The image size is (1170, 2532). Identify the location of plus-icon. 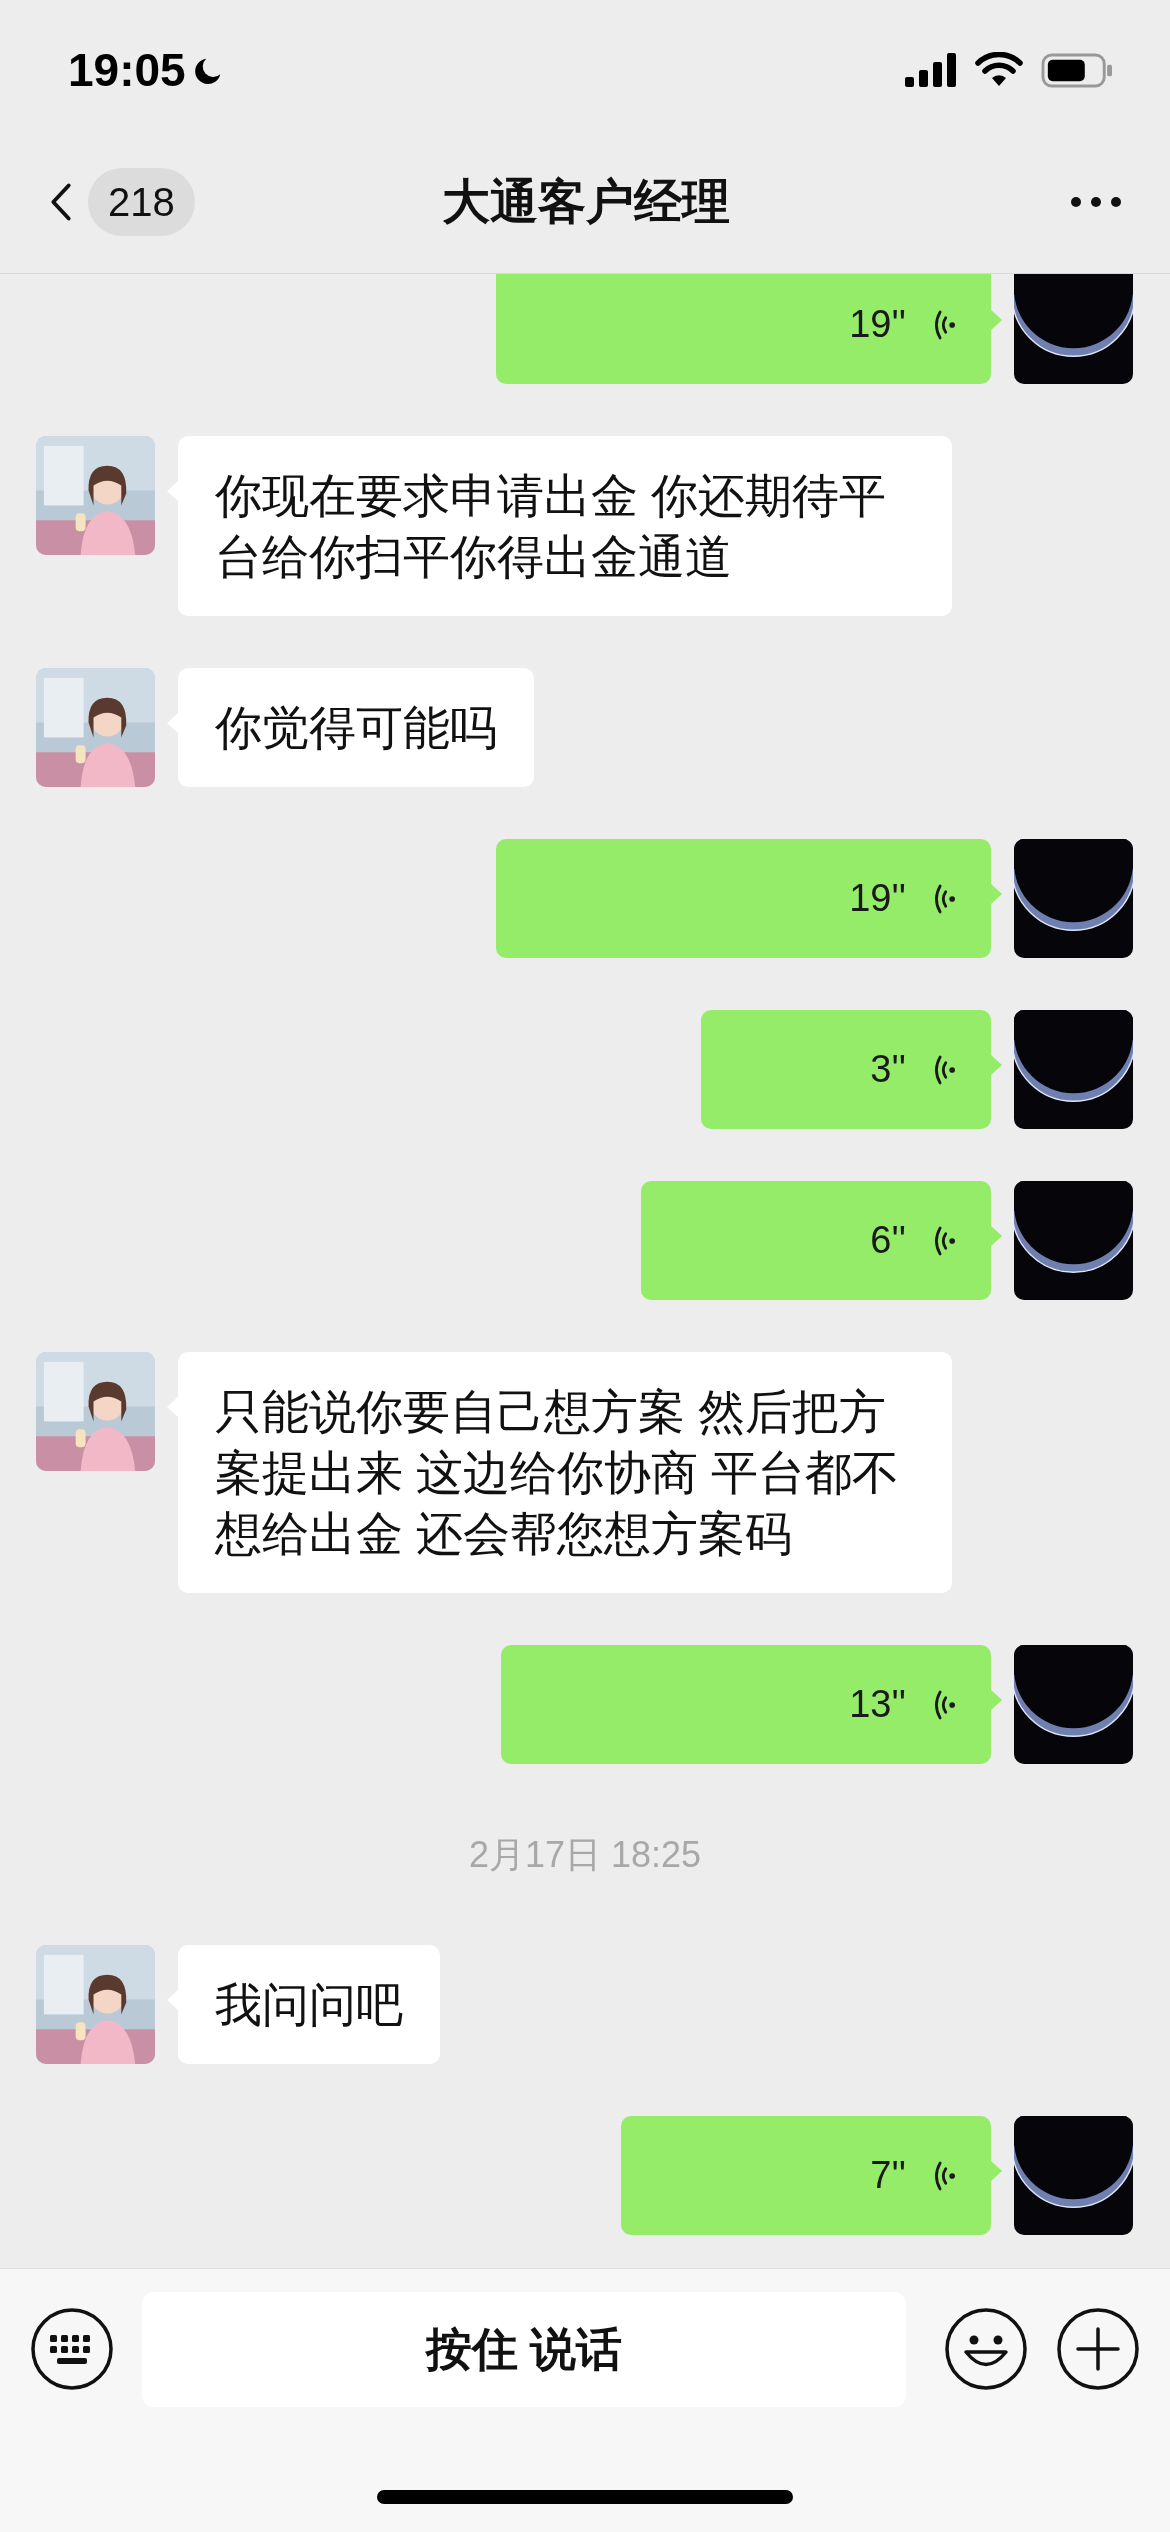
(1098, 2349).